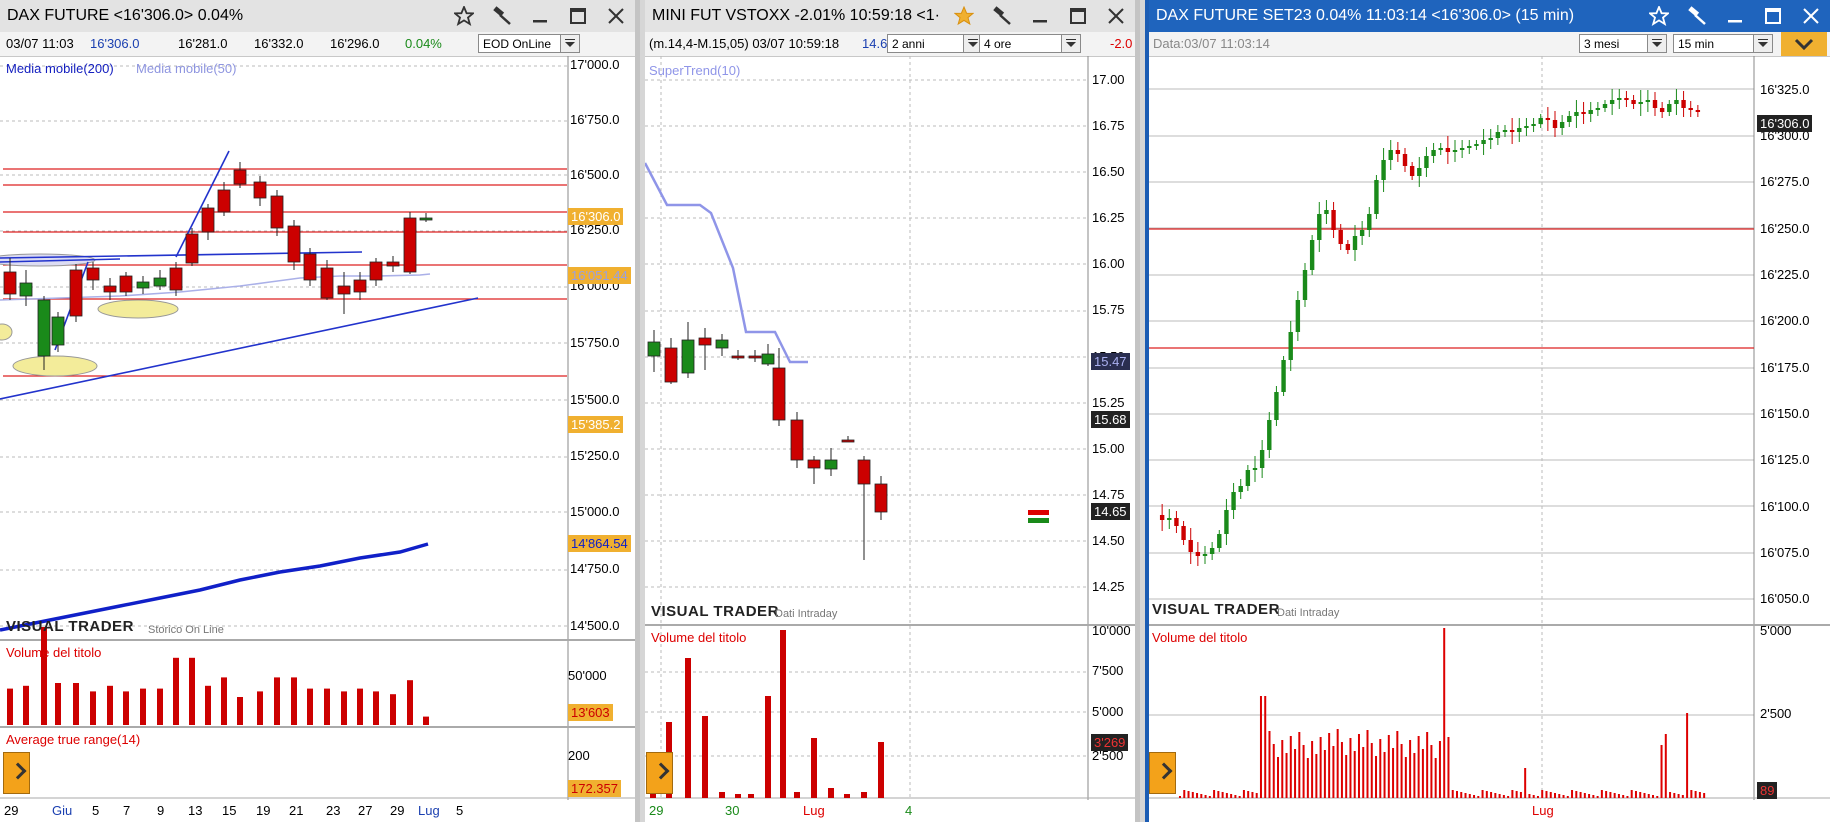 The height and width of the screenshot is (822, 1830). I want to click on axis-label: 17.00, so click(1108, 79).